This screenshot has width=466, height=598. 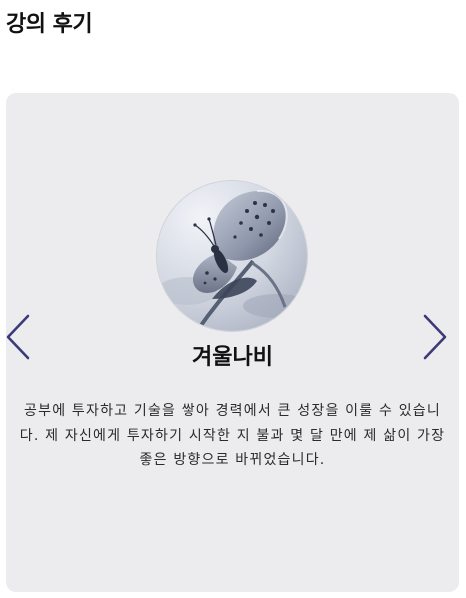 I want to click on carousel-prev-button, so click(x=18, y=337).